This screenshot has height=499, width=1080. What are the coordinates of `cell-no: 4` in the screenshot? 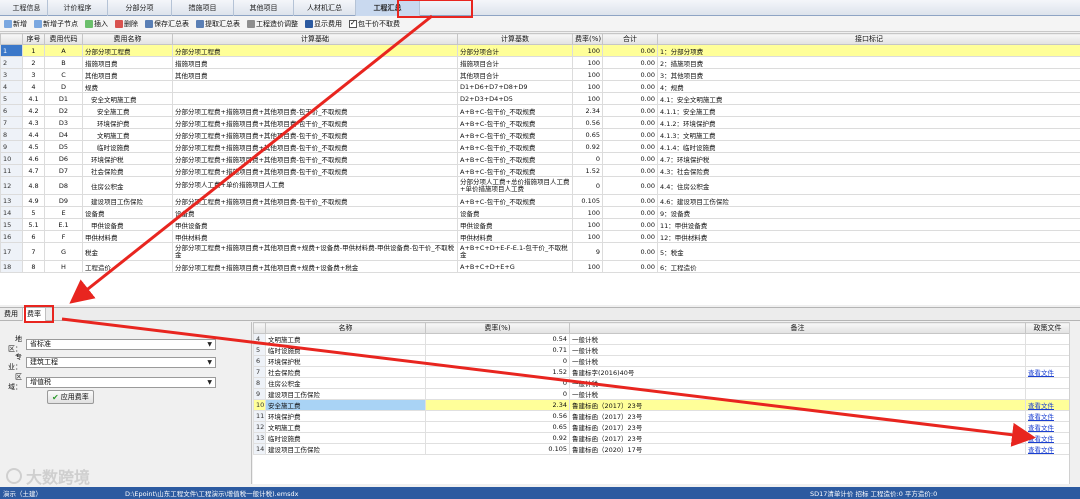 It's located at (33, 86).